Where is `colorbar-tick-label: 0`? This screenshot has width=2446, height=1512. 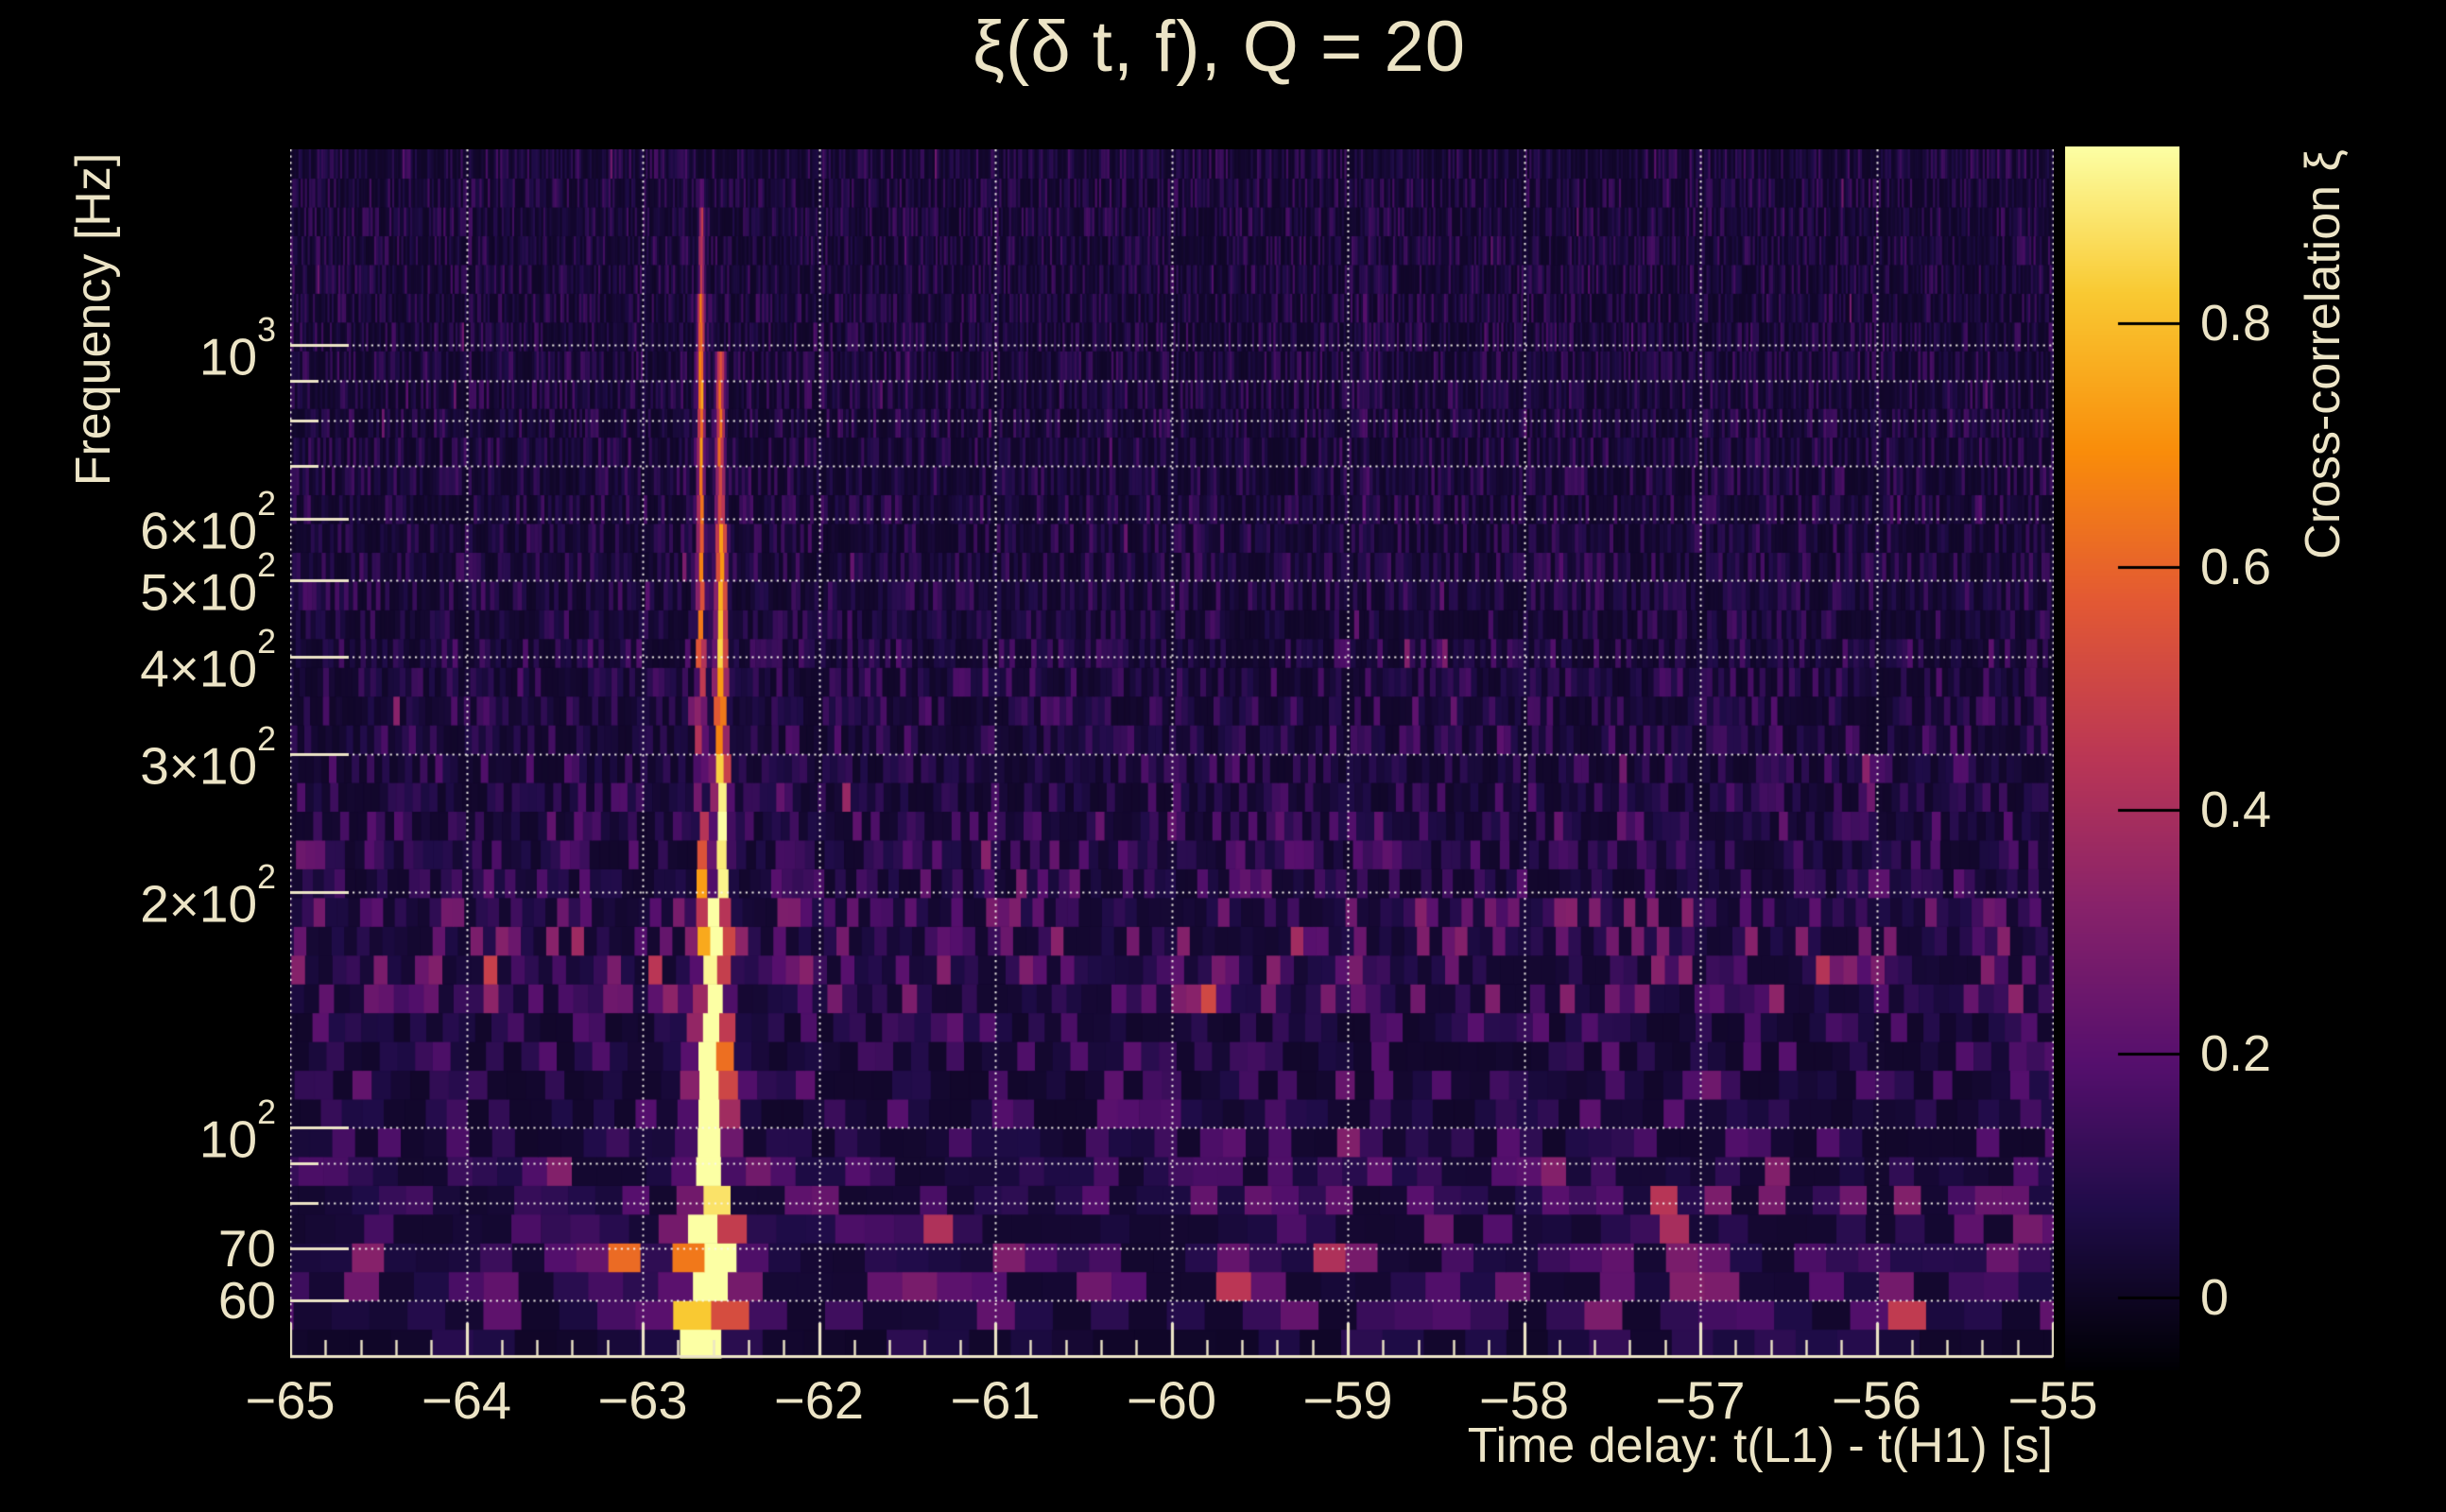 colorbar-tick-label: 0 is located at coordinates (2215, 1297).